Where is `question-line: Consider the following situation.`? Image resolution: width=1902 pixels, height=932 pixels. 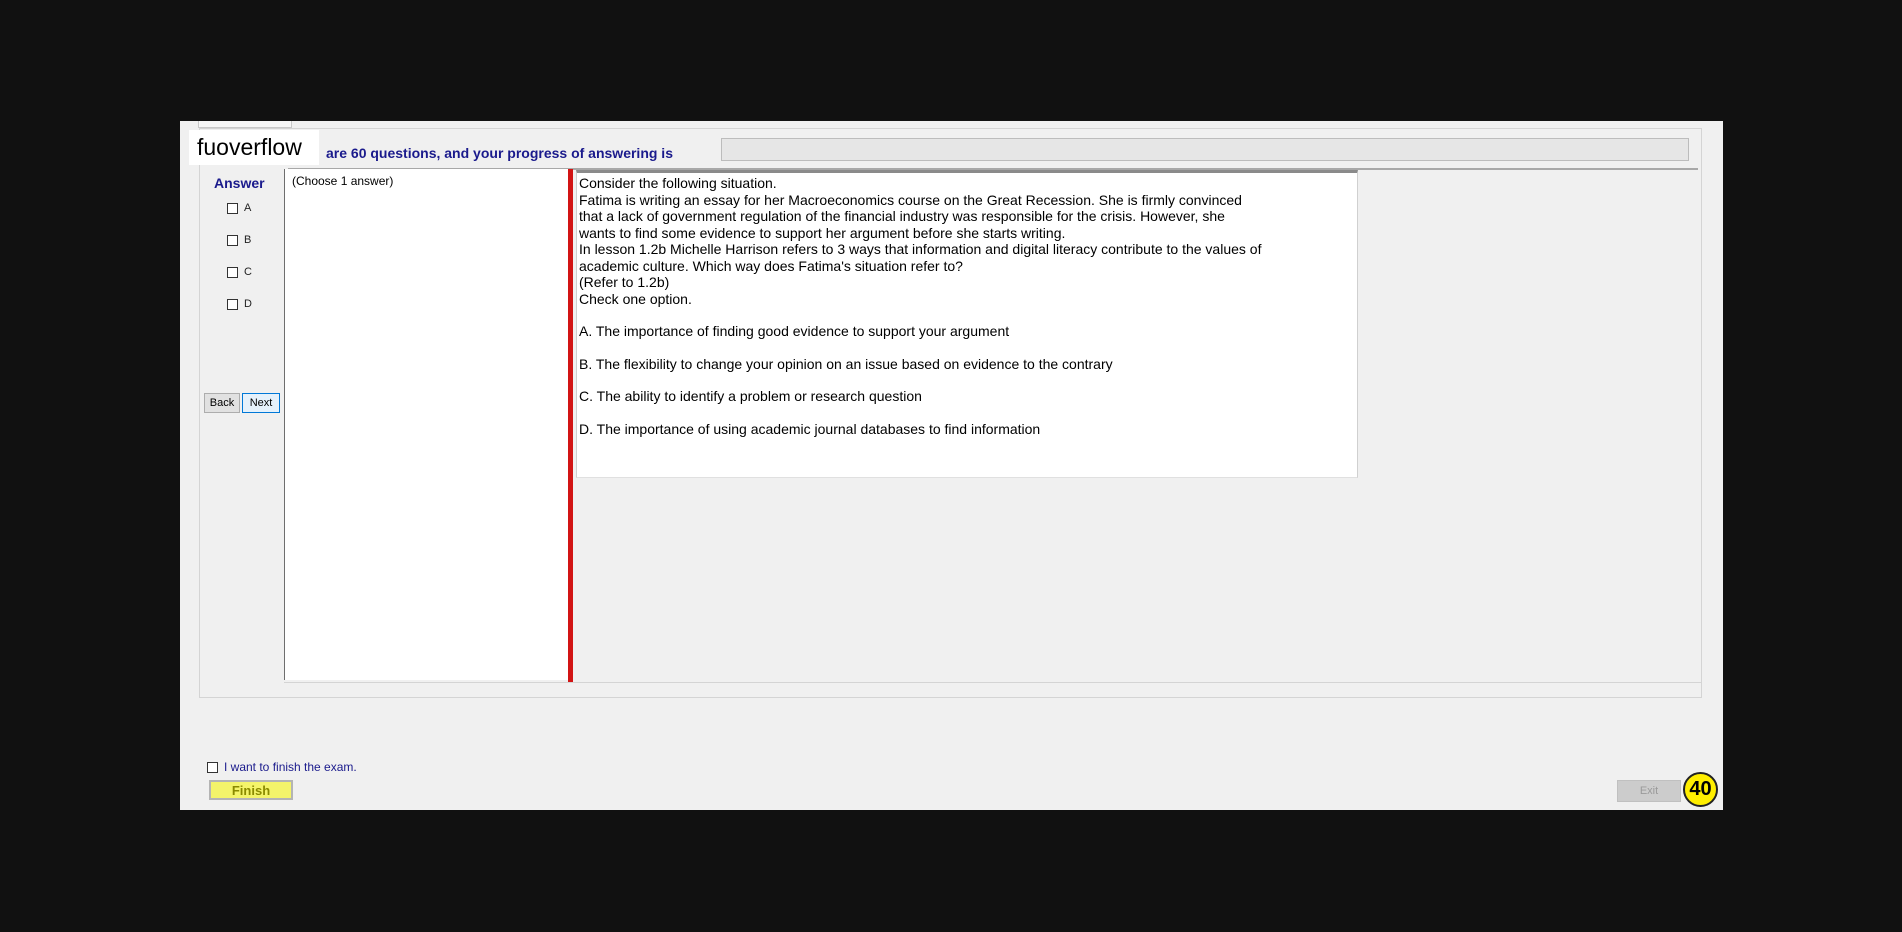 question-line: Consider the following situation. is located at coordinates (678, 183).